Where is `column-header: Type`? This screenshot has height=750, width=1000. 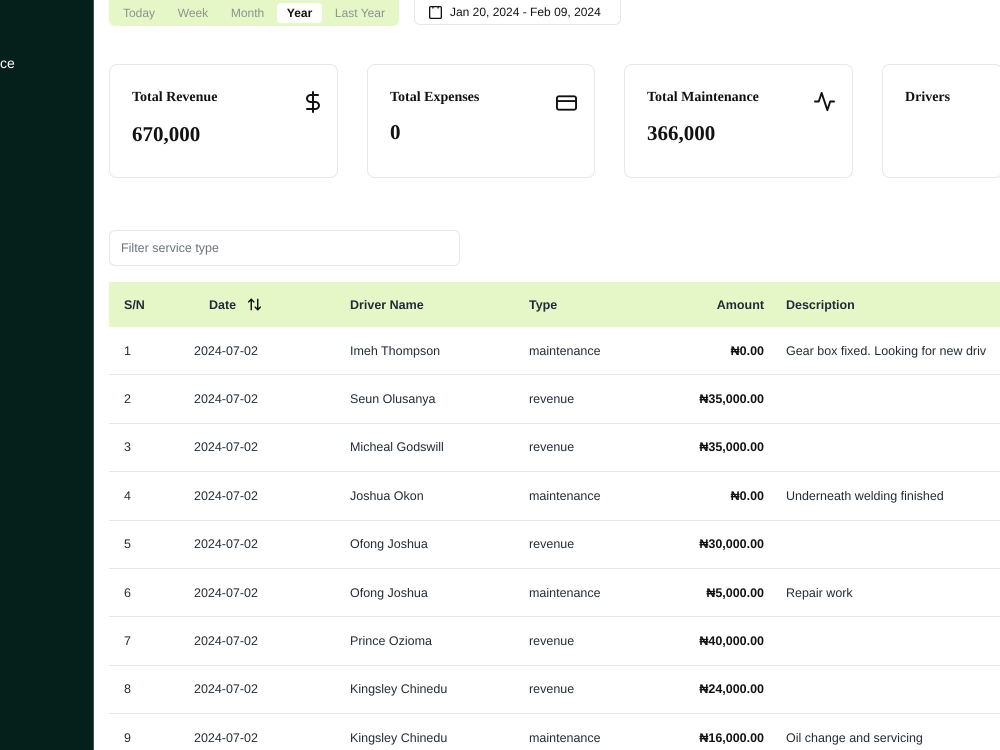 column-header: Type is located at coordinates (543, 305).